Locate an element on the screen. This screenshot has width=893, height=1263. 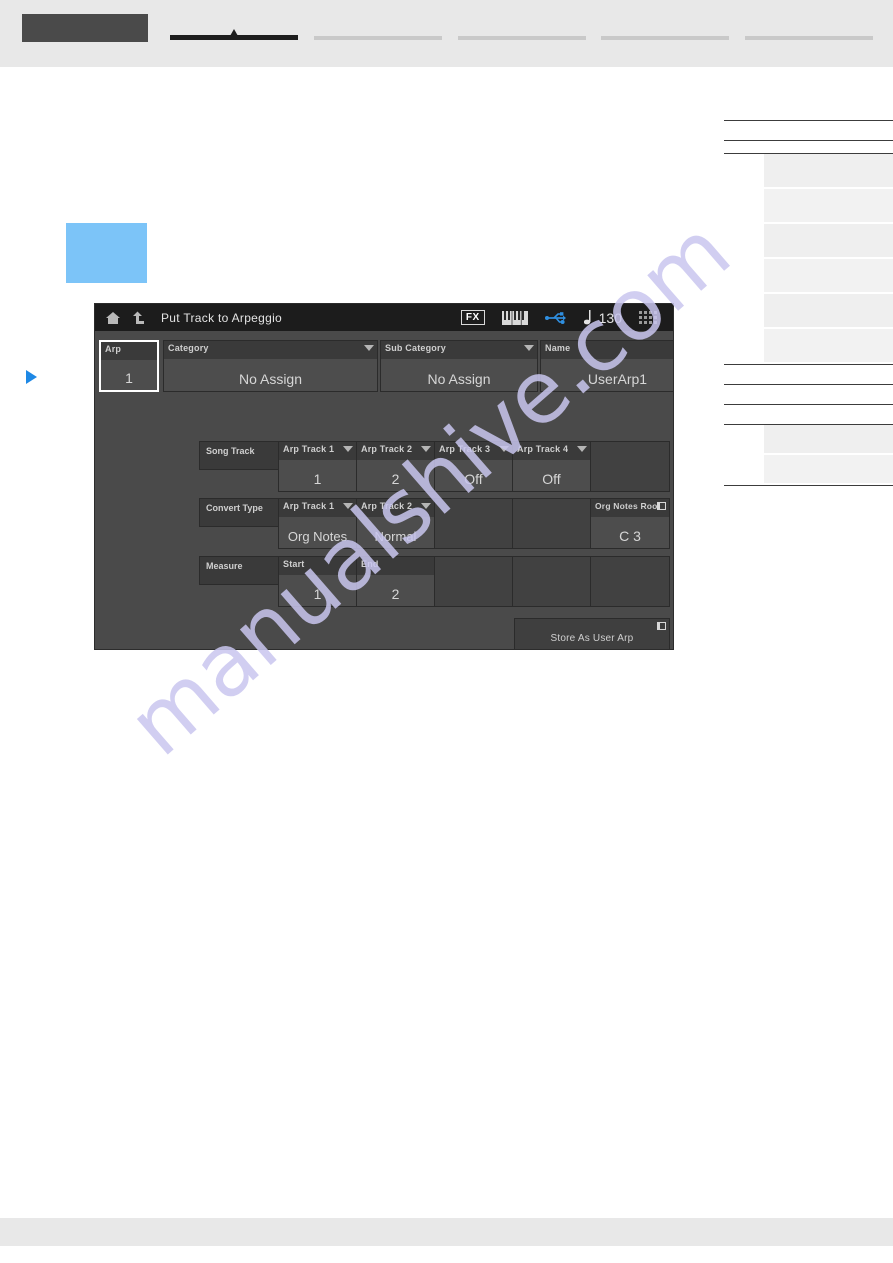
song-track-arp-track-2: Arp Track 2 2 is located at coordinates (395, 466).